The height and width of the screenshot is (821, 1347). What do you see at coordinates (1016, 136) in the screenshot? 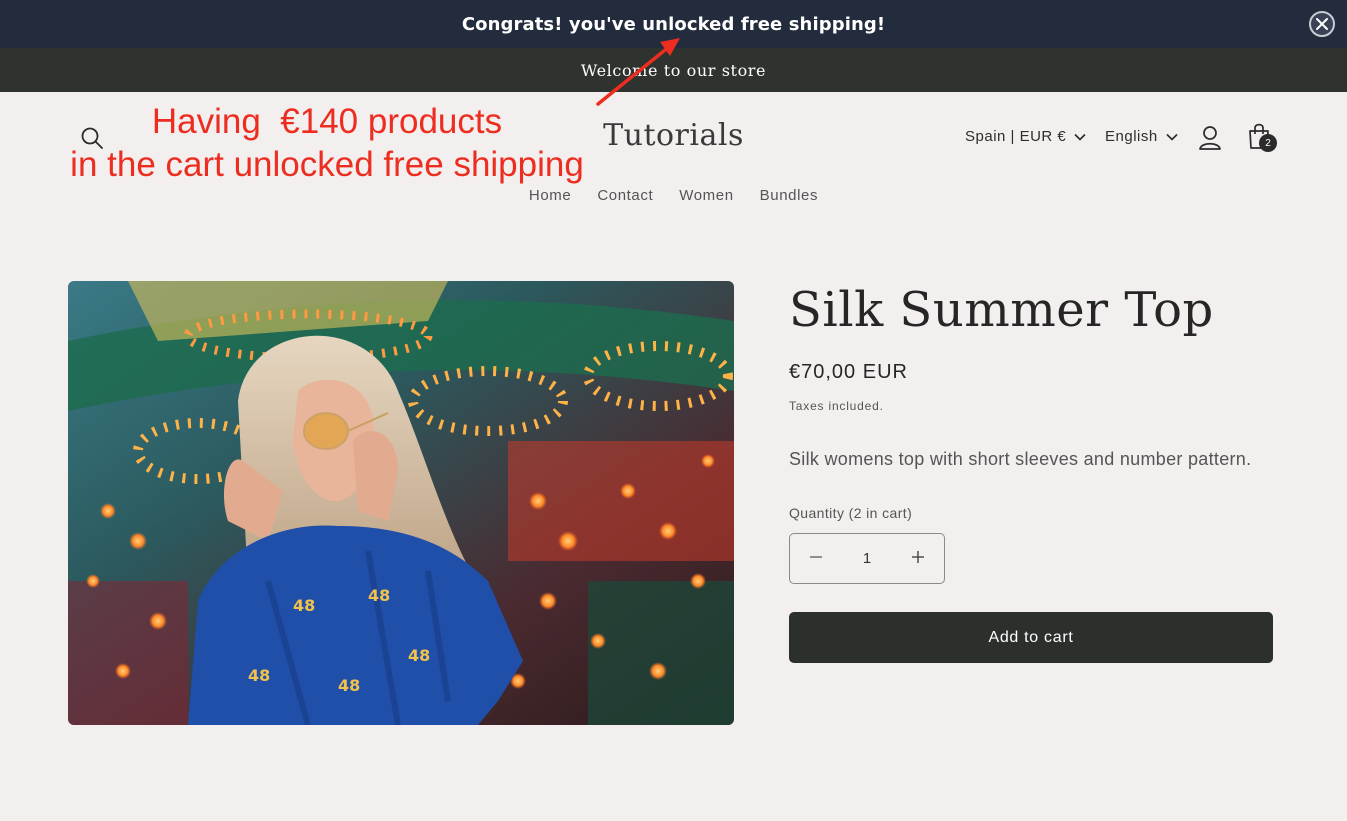
I see `country-selector-label: Spain | EUR €` at bounding box center [1016, 136].